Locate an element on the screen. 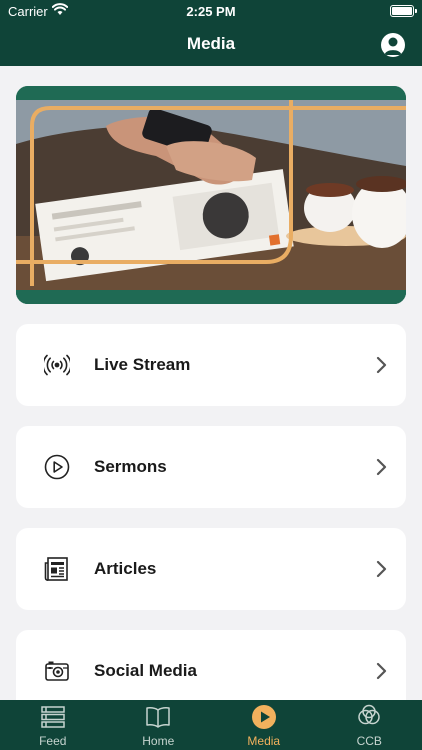 The height and width of the screenshot is (750, 422). menu-item-live-stream: Live Stream is located at coordinates (211, 365).